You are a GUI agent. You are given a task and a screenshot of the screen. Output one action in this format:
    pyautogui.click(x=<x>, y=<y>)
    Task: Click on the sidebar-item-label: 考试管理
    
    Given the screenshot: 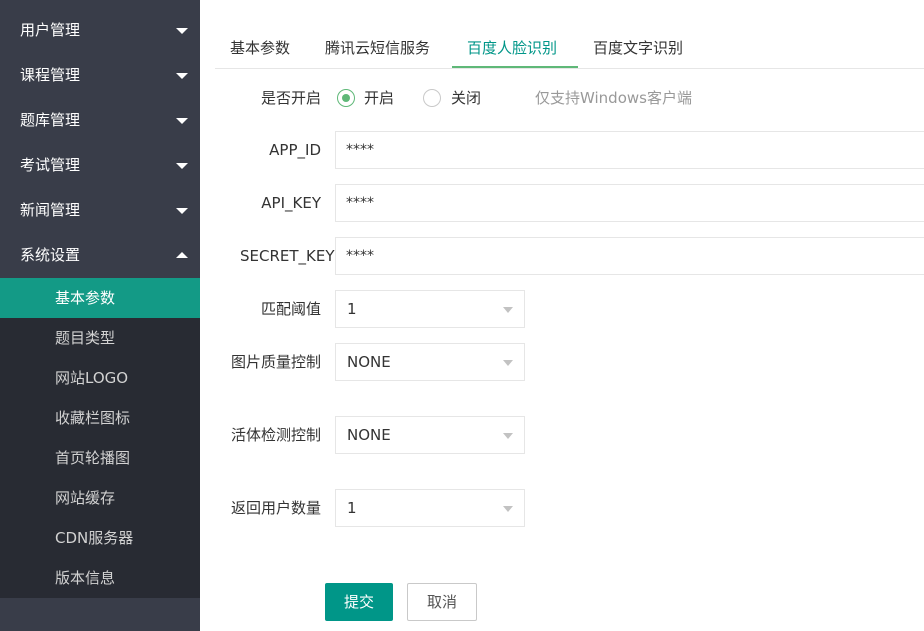 What is the action you would take?
    pyautogui.click(x=50, y=165)
    